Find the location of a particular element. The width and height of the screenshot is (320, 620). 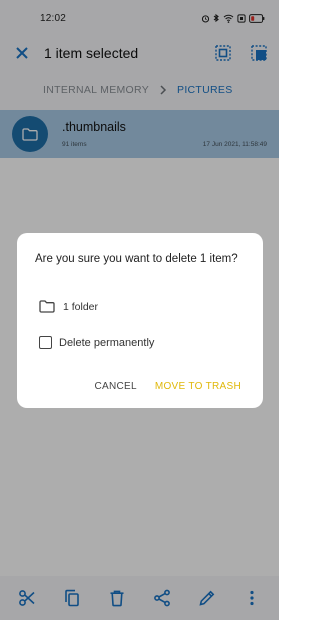

delete-summary: 1 folder is located at coordinates (68, 306).